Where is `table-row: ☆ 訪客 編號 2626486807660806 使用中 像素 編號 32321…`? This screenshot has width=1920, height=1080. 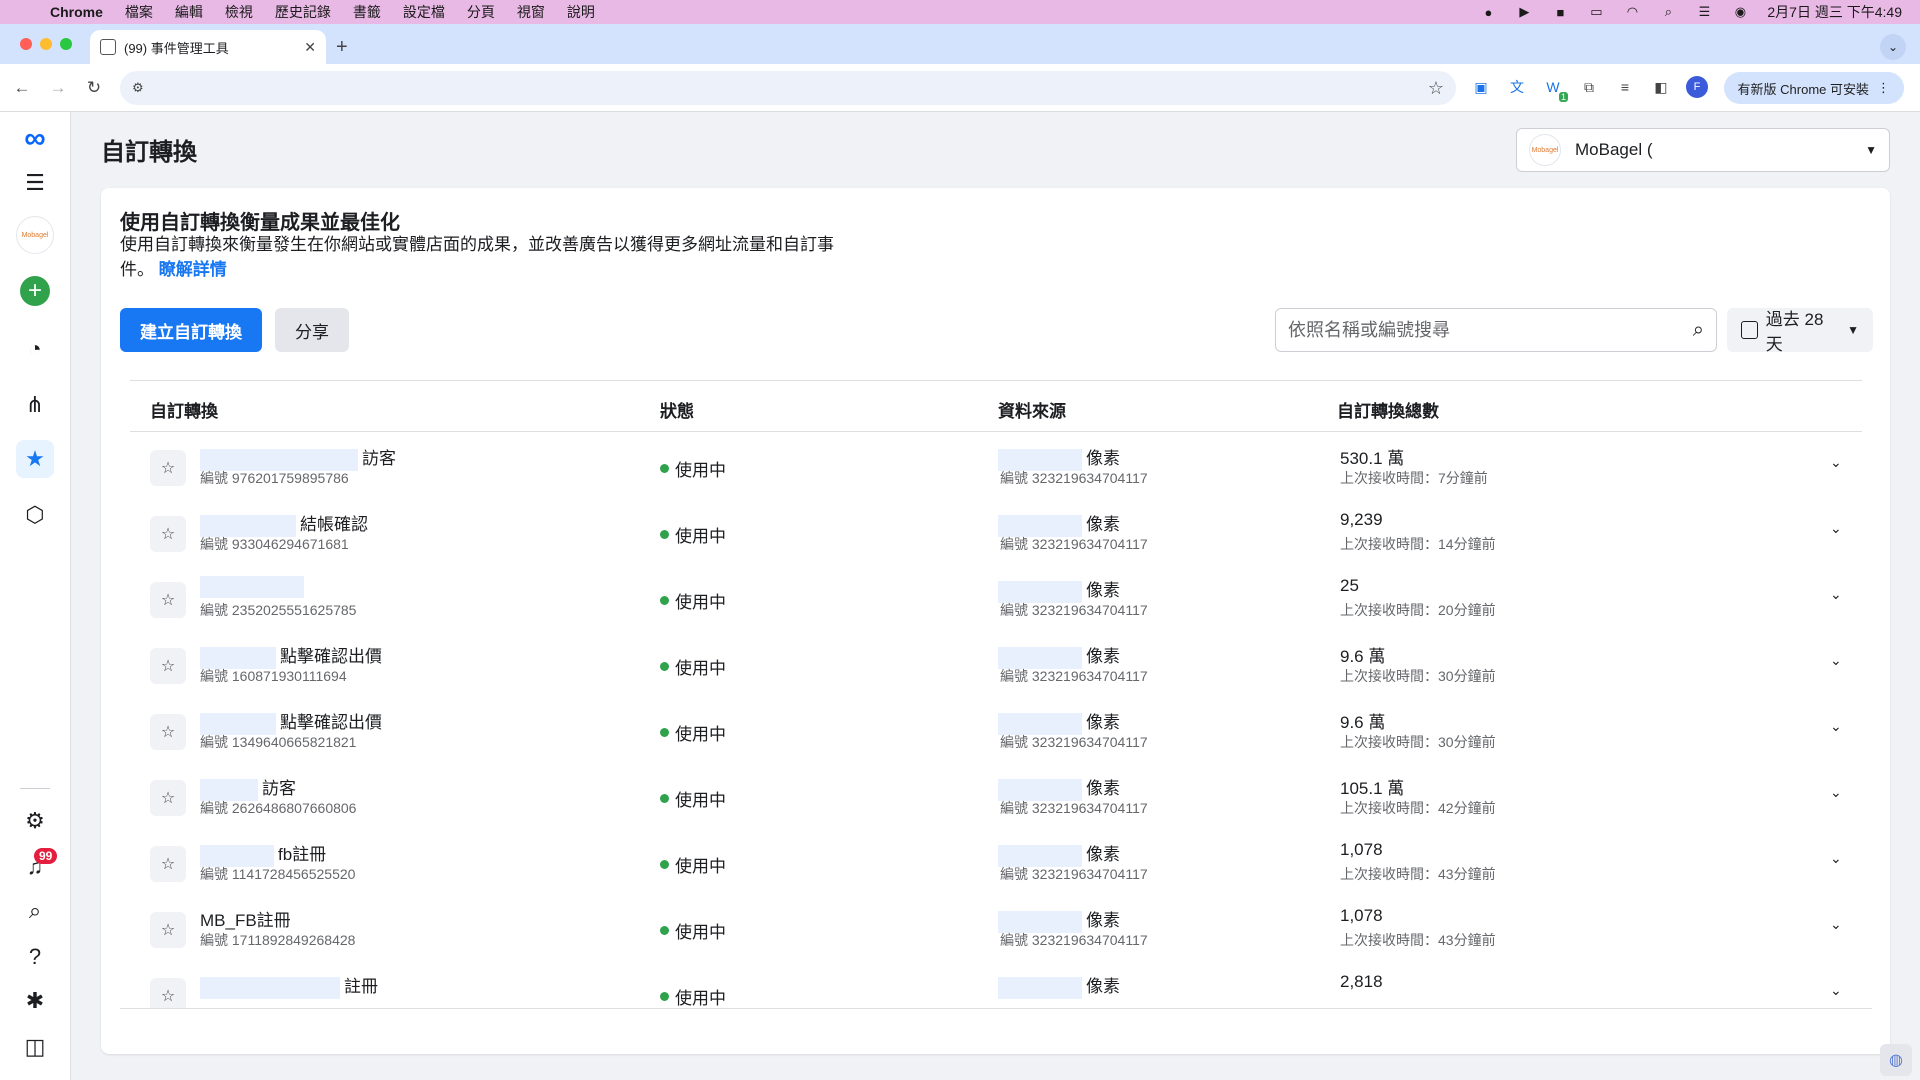 table-row: ☆ 訪客 編號 2626486807660806 使用中 像素 編號 32321… is located at coordinates (996, 795).